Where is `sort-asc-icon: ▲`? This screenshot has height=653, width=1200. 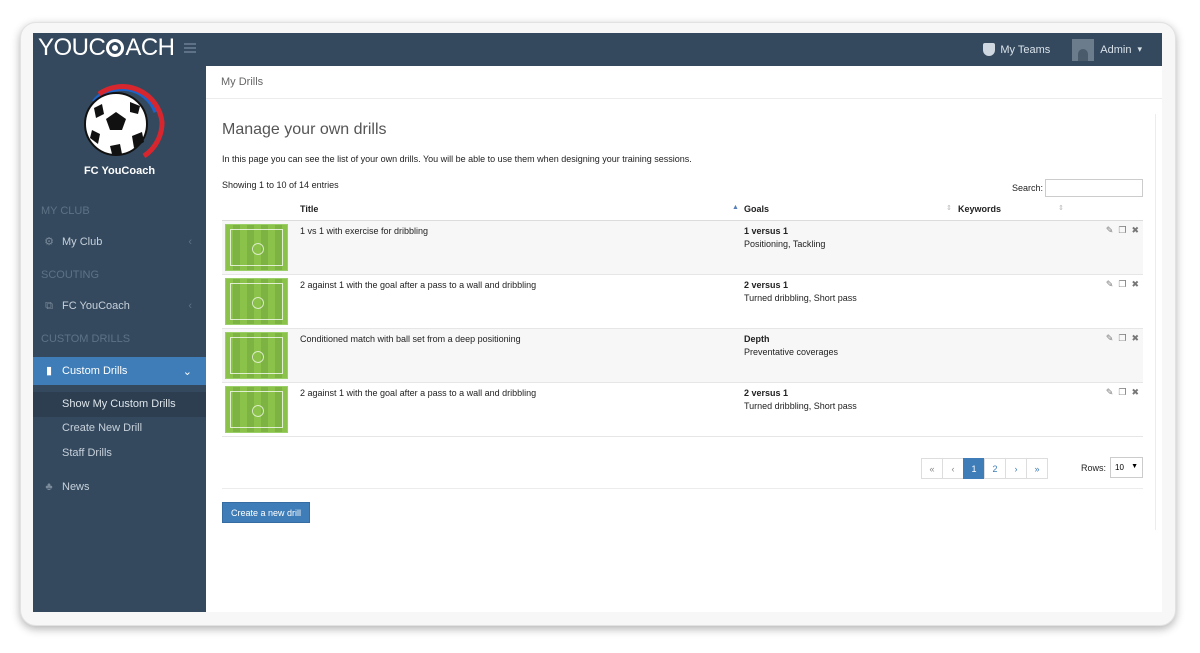
sort-asc-icon: ▲ is located at coordinates (735, 207).